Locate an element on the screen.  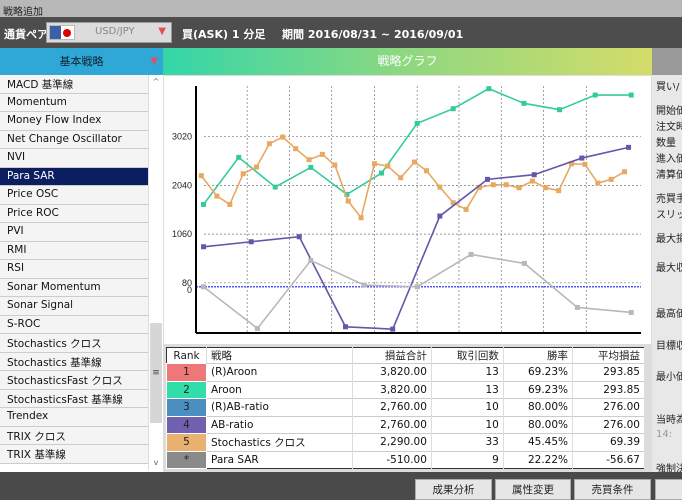
table-row: * Para SAR -510.00 9 22.22% -56.67 is located at coordinates (405, 459).